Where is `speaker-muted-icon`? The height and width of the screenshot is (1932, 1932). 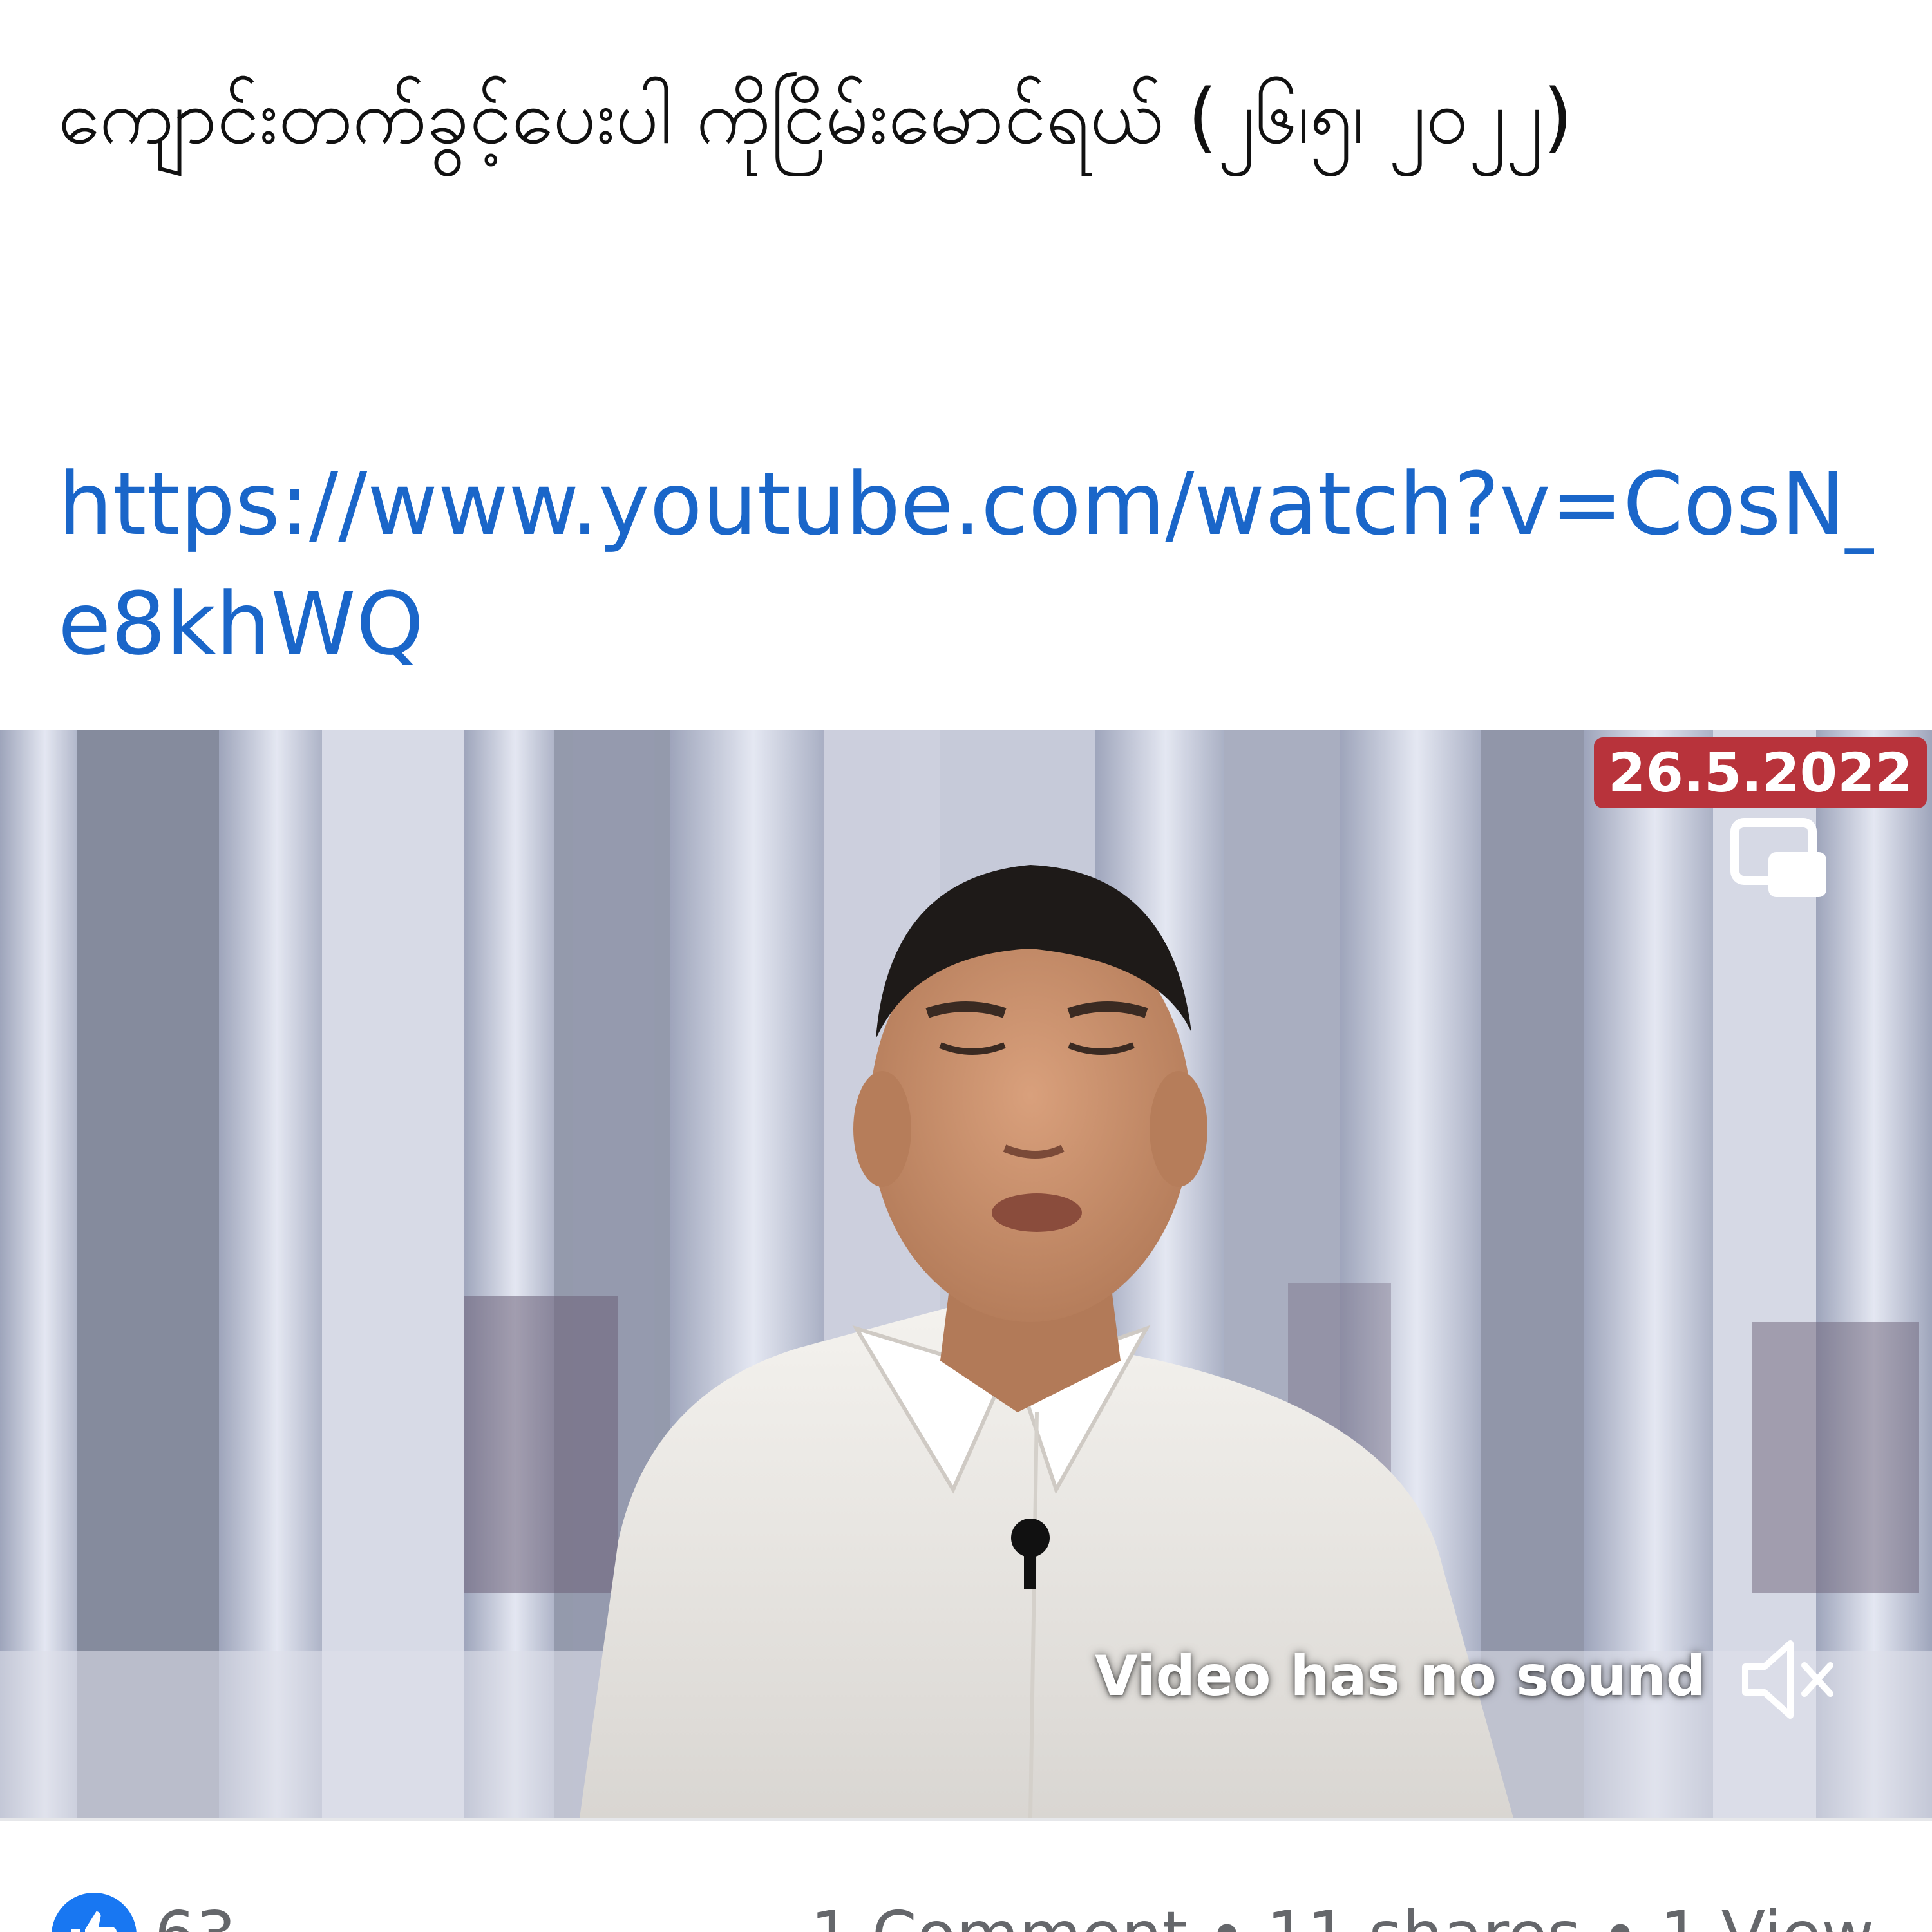
speaker-muted-icon is located at coordinates (1787, 1679).